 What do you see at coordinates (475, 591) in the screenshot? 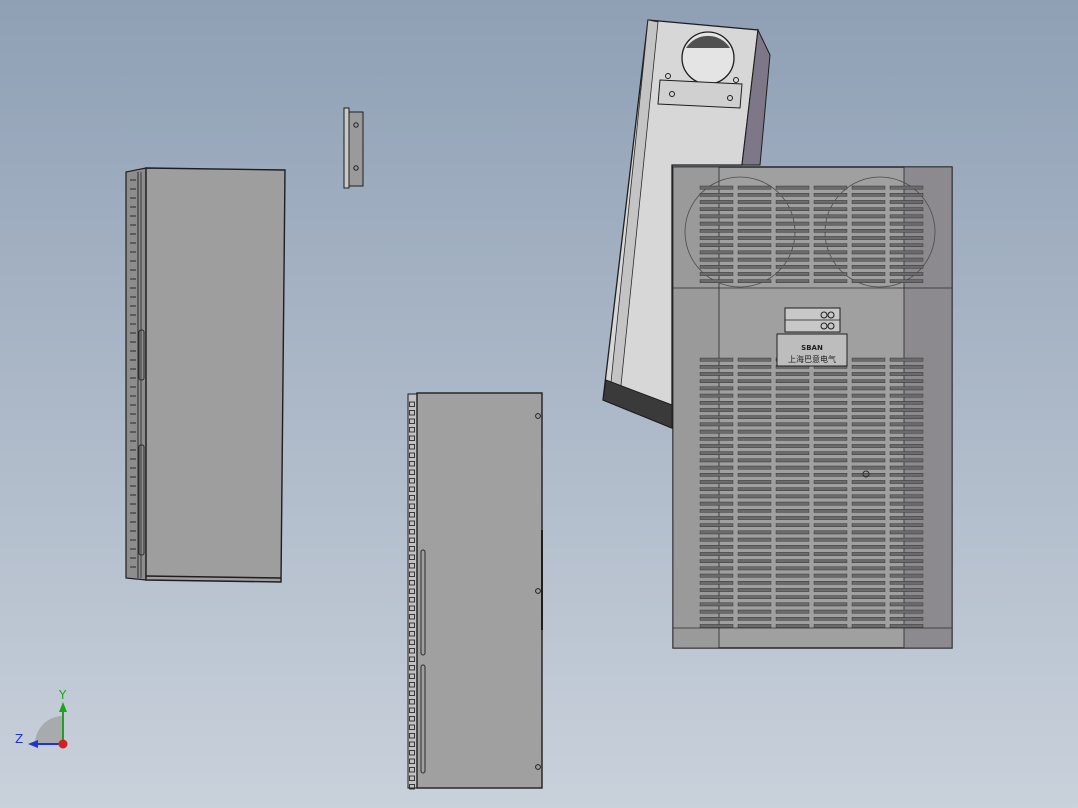
I see `side-panel-middle` at bounding box center [475, 591].